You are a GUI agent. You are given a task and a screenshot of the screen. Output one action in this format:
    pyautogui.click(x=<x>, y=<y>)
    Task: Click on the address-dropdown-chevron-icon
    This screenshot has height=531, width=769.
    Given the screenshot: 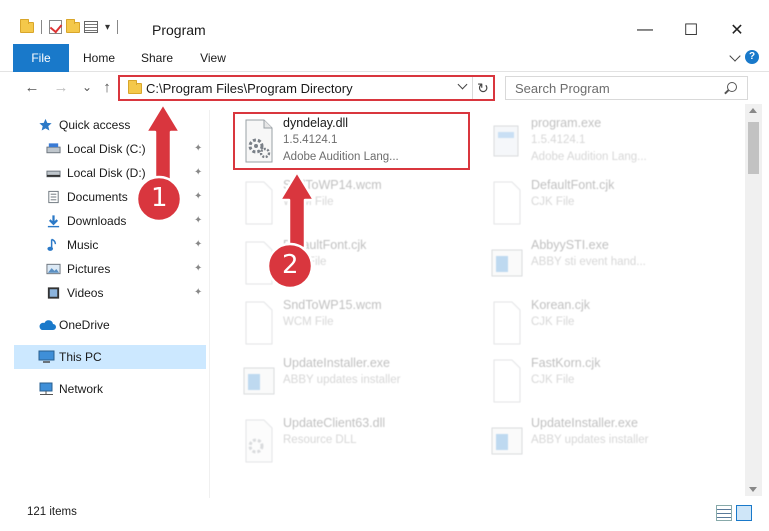 What is the action you would take?
    pyautogui.click(x=462, y=84)
    